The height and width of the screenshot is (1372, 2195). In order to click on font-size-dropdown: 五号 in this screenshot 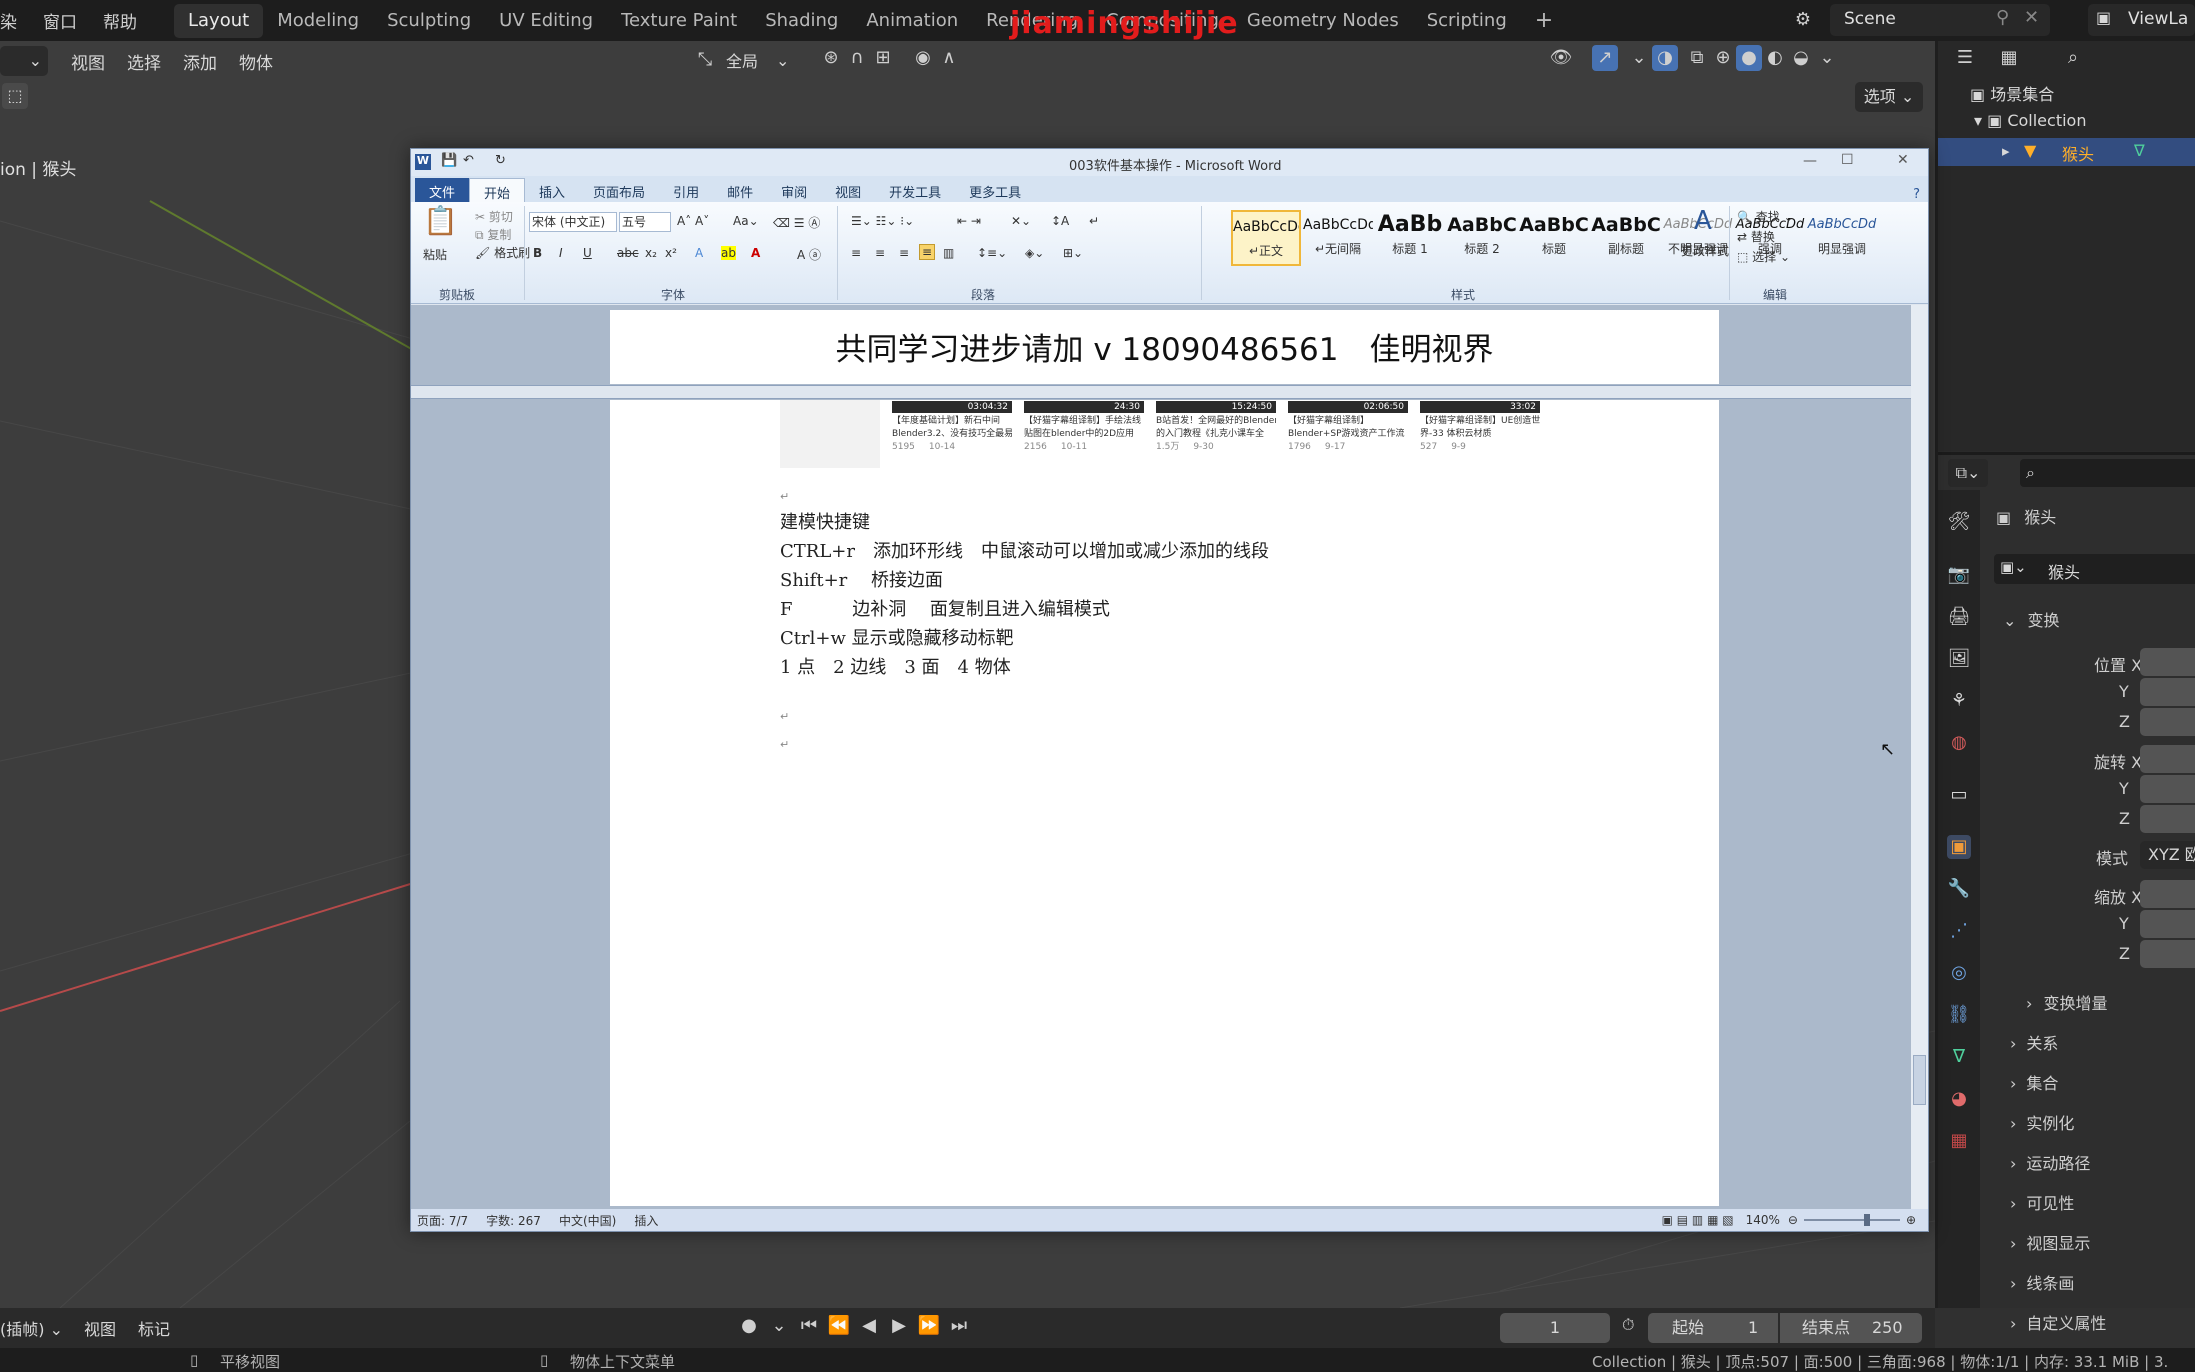, I will do `click(645, 222)`.